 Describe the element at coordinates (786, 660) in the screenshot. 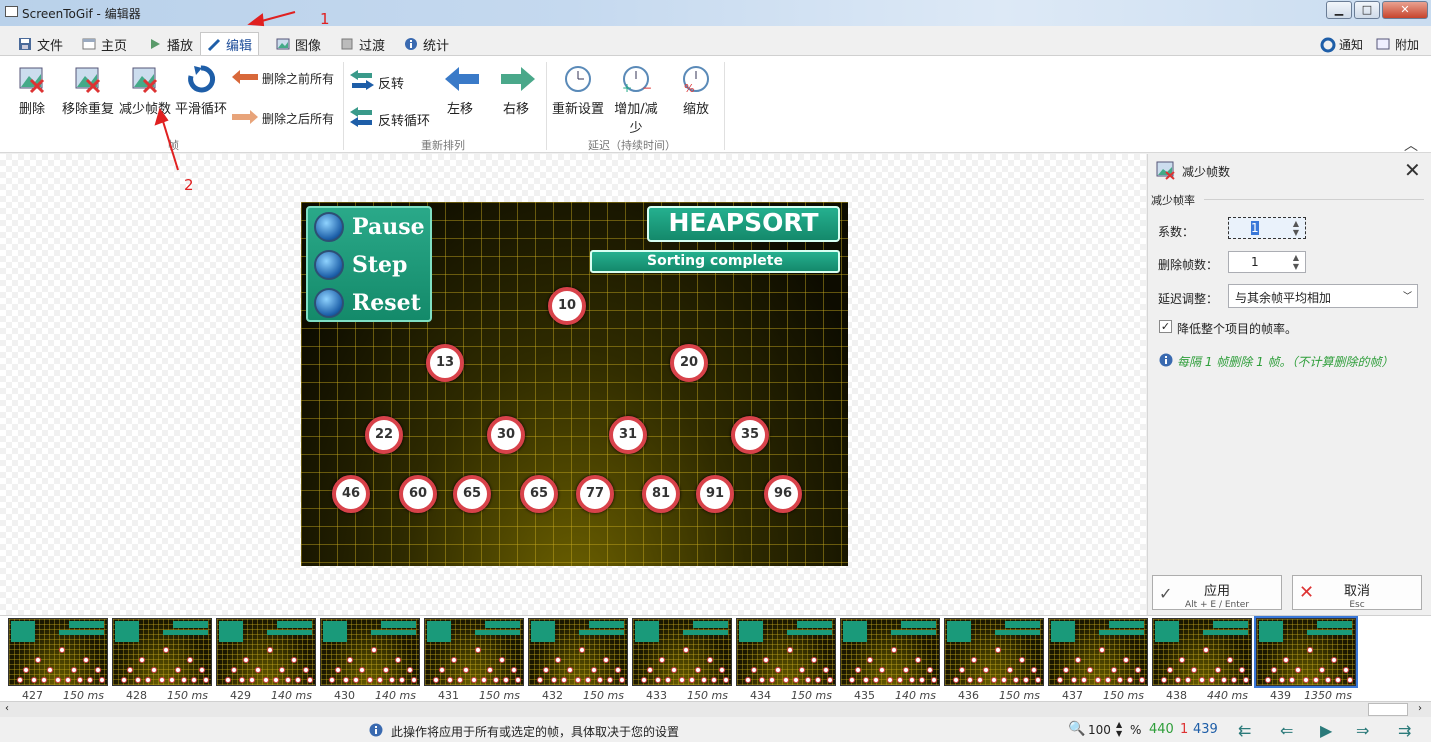

I see `frame-thumbnail: 434 150 ms` at that location.